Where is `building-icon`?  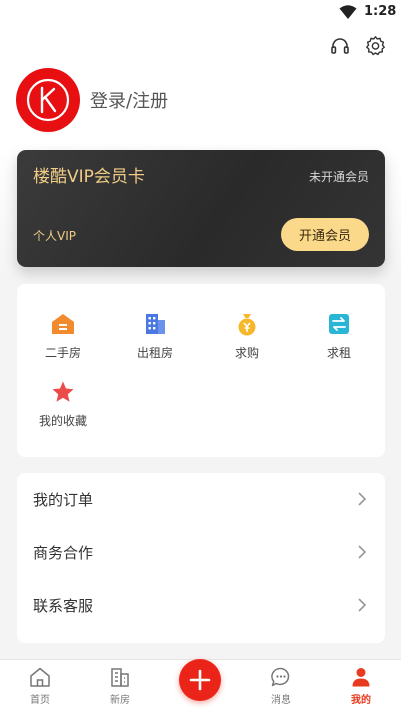
building-icon is located at coordinates (155, 324).